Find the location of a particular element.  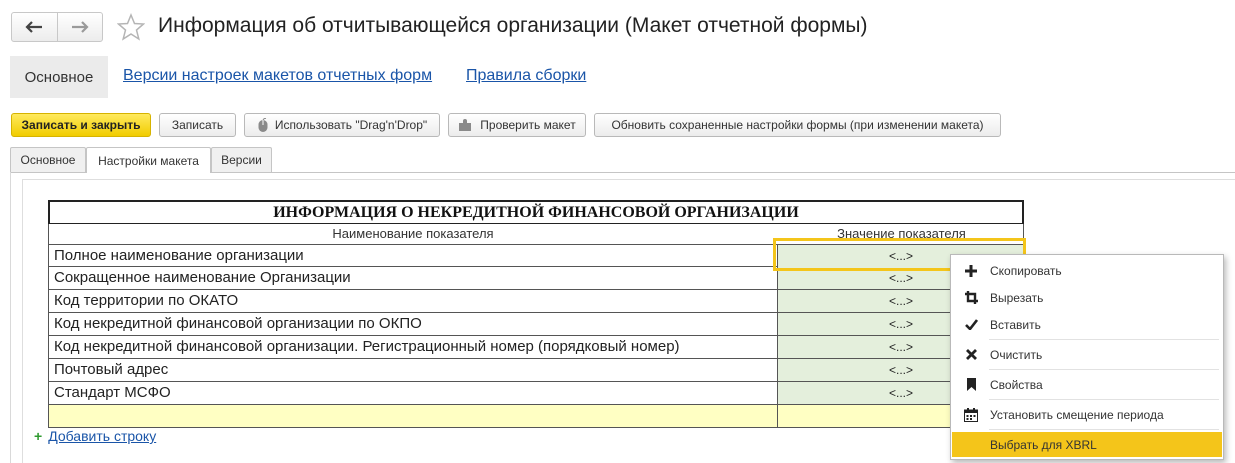

dragdrop-button: Использовать "Drag'n'Drop" is located at coordinates (342, 125).